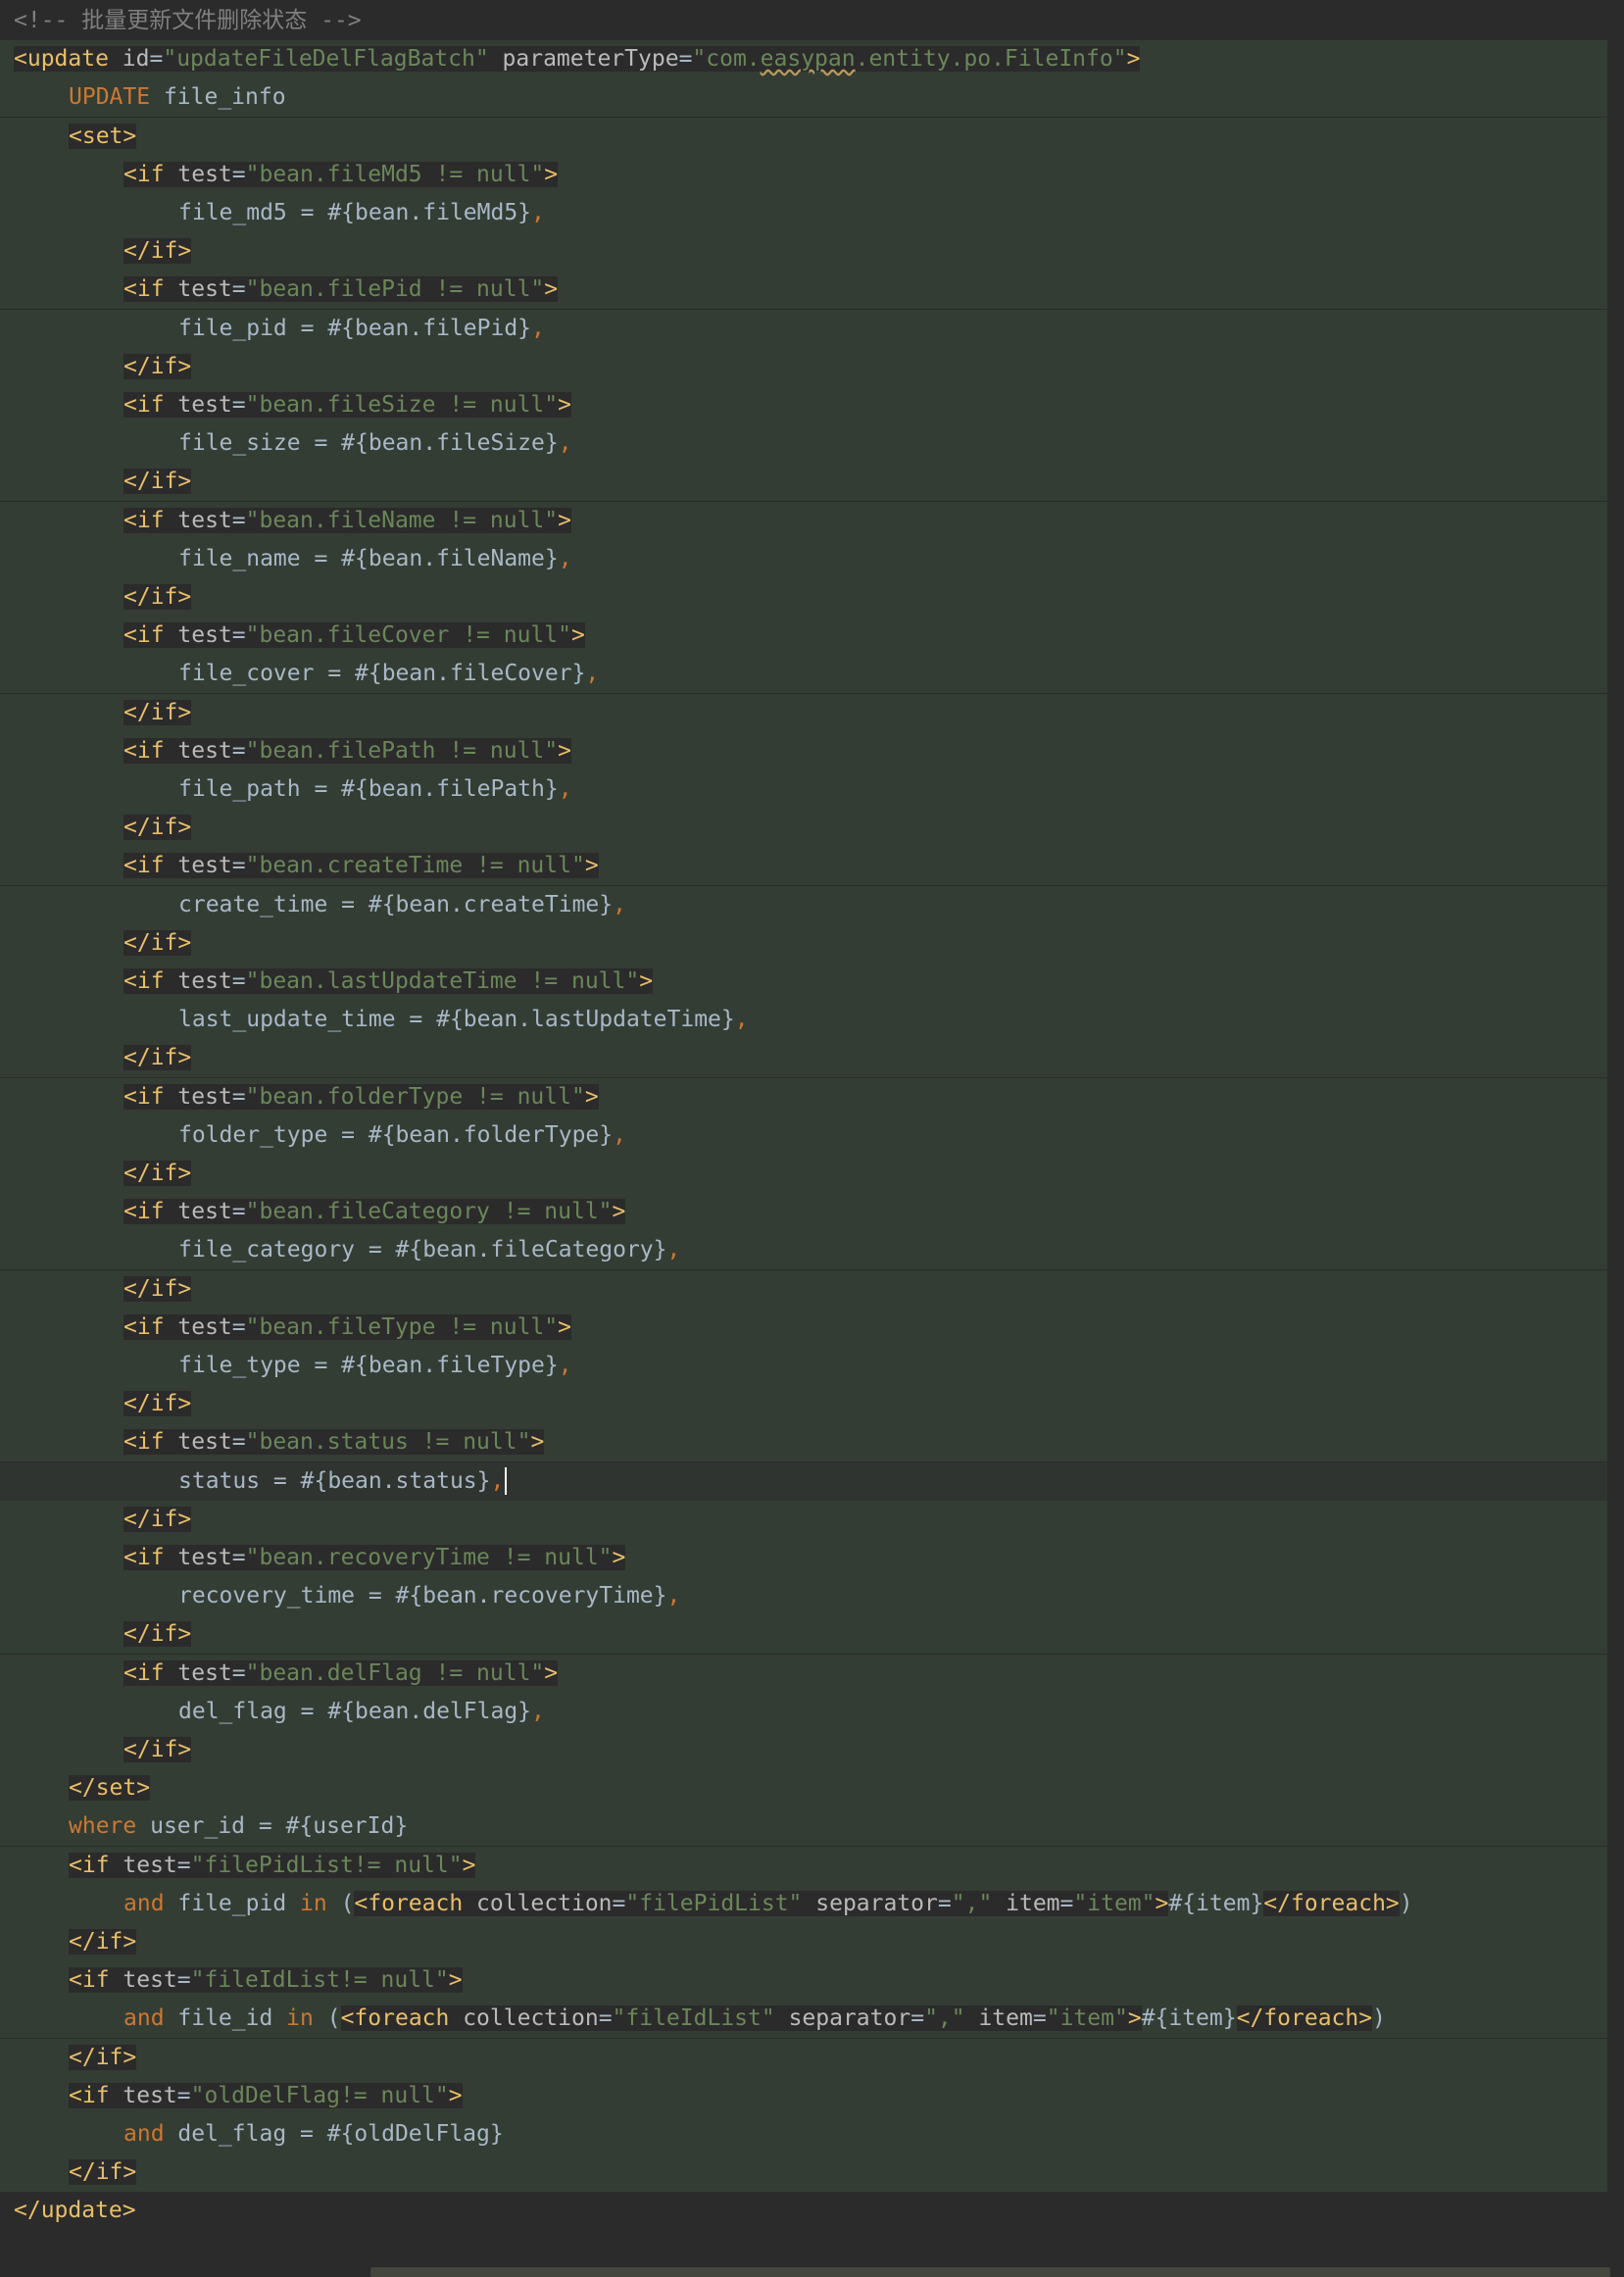 The height and width of the screenshot is (2277, 1624). What do you see at coordinates (804, 1366) in the screenshot?
I see `code-line: file_type = #{bean.fileType},` at bounding box center [804, 1366].